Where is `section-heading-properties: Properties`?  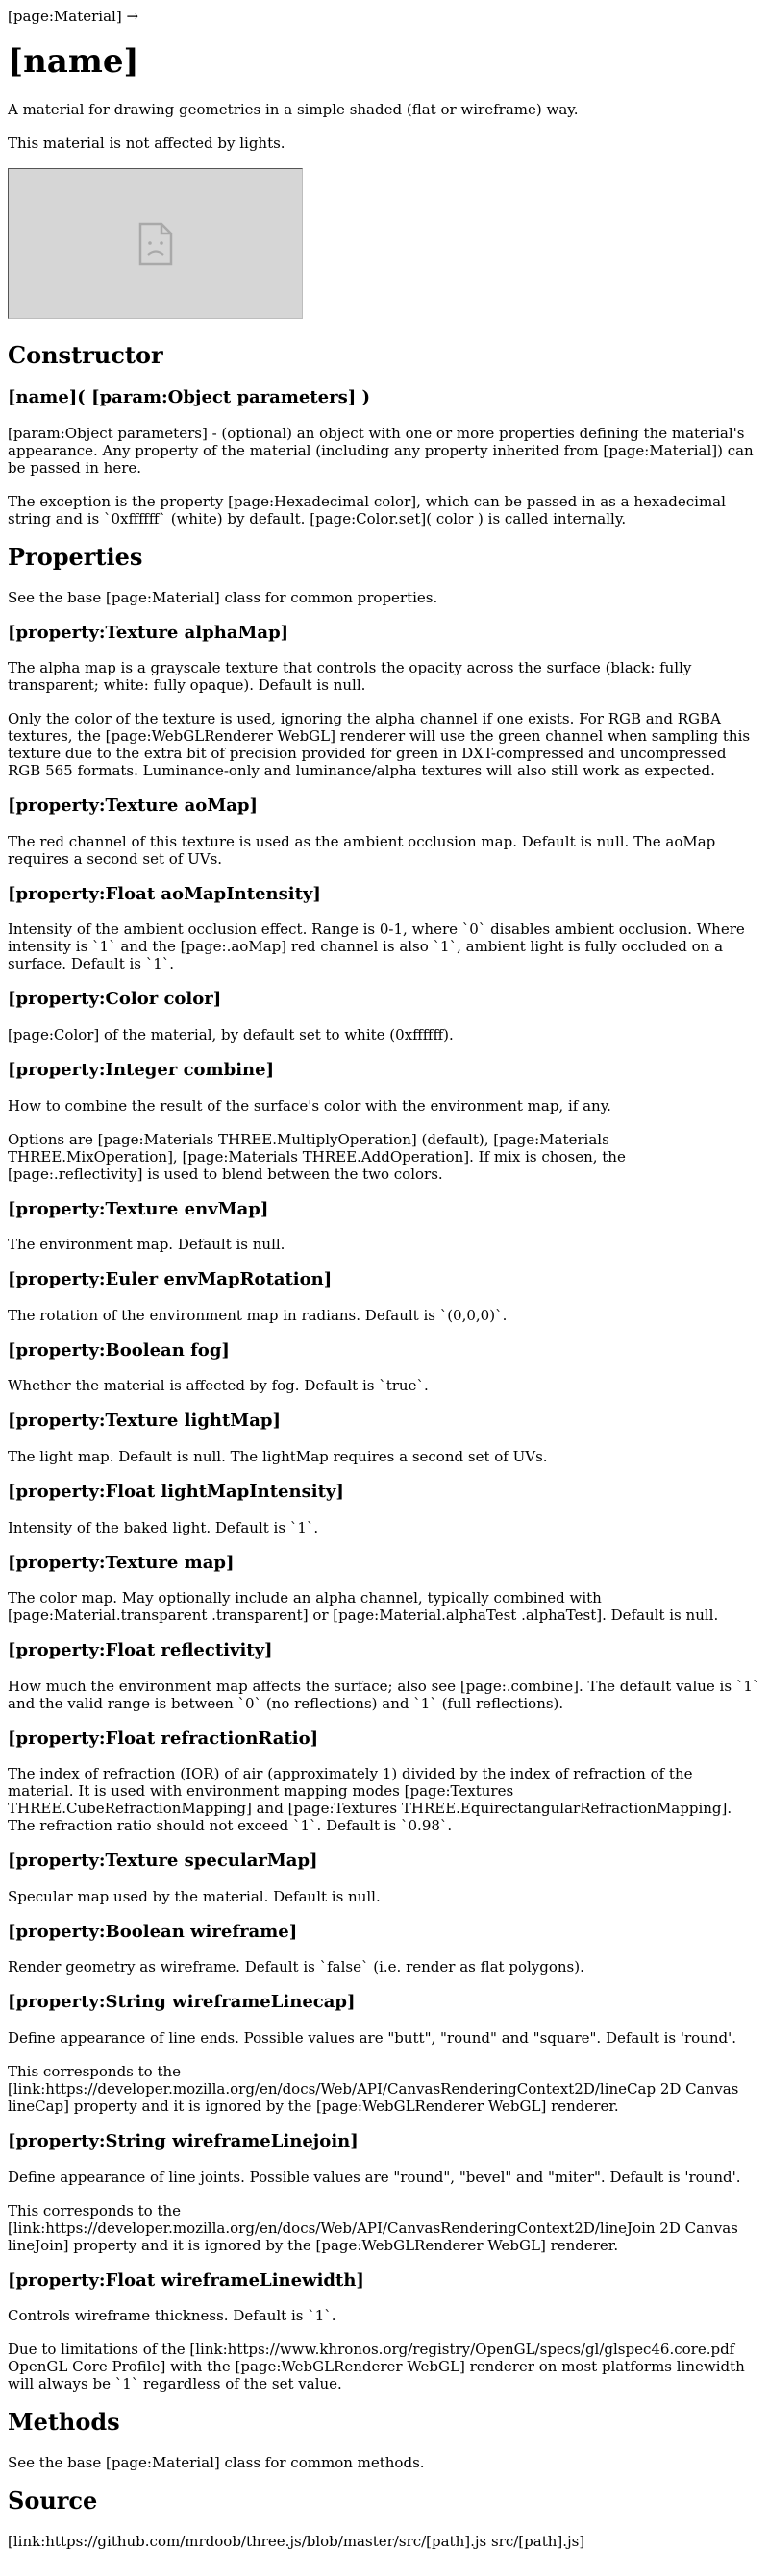
section-heading-properties: Properties is located at coordinates (76, 556).